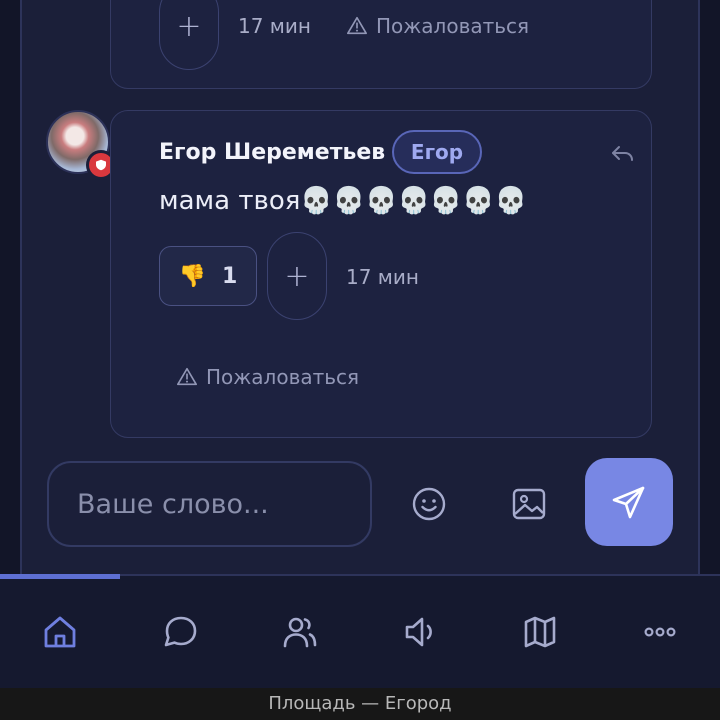 This screenshot has width=720, height=720. Describe the element at coordinates (209, 504) in the screenshot. I see `message-input` at that location.